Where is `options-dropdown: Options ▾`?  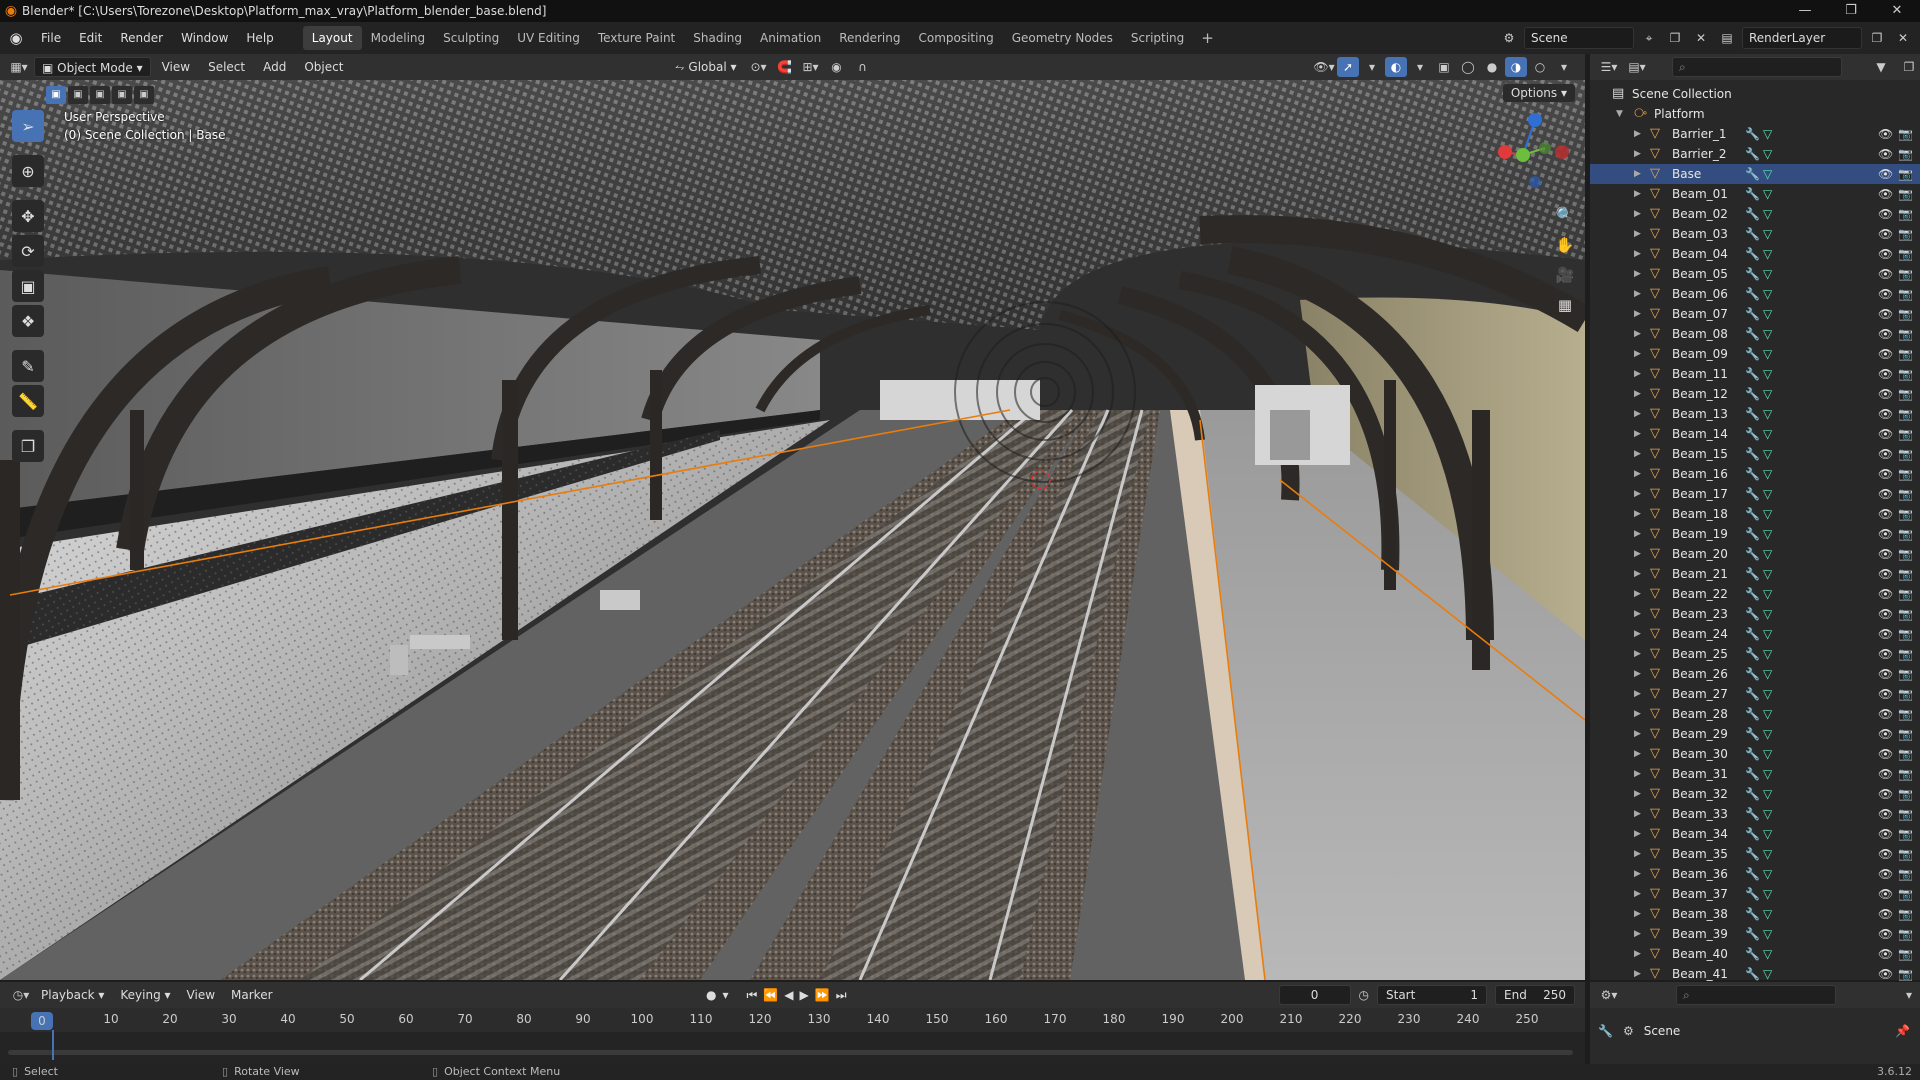
options-dropdown: Options ▾ is located at coordinates (1538, 93).